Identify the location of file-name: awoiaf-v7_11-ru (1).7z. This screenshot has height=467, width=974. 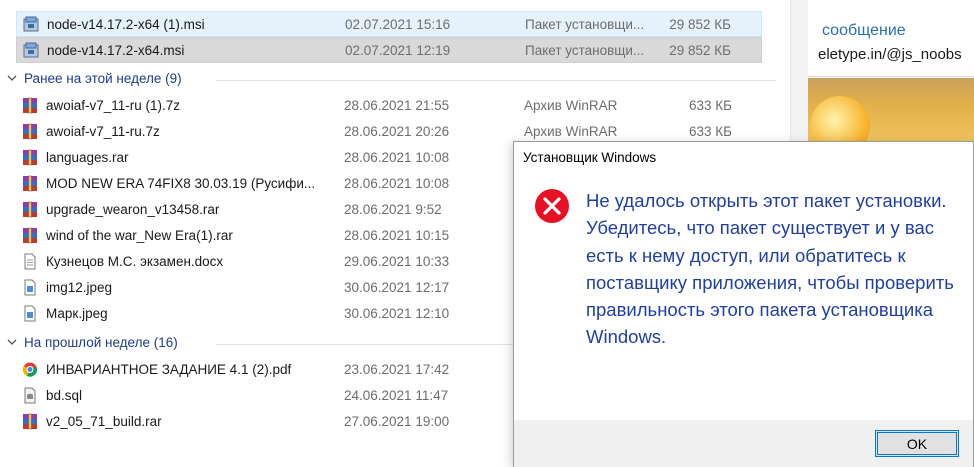
(113, 105).